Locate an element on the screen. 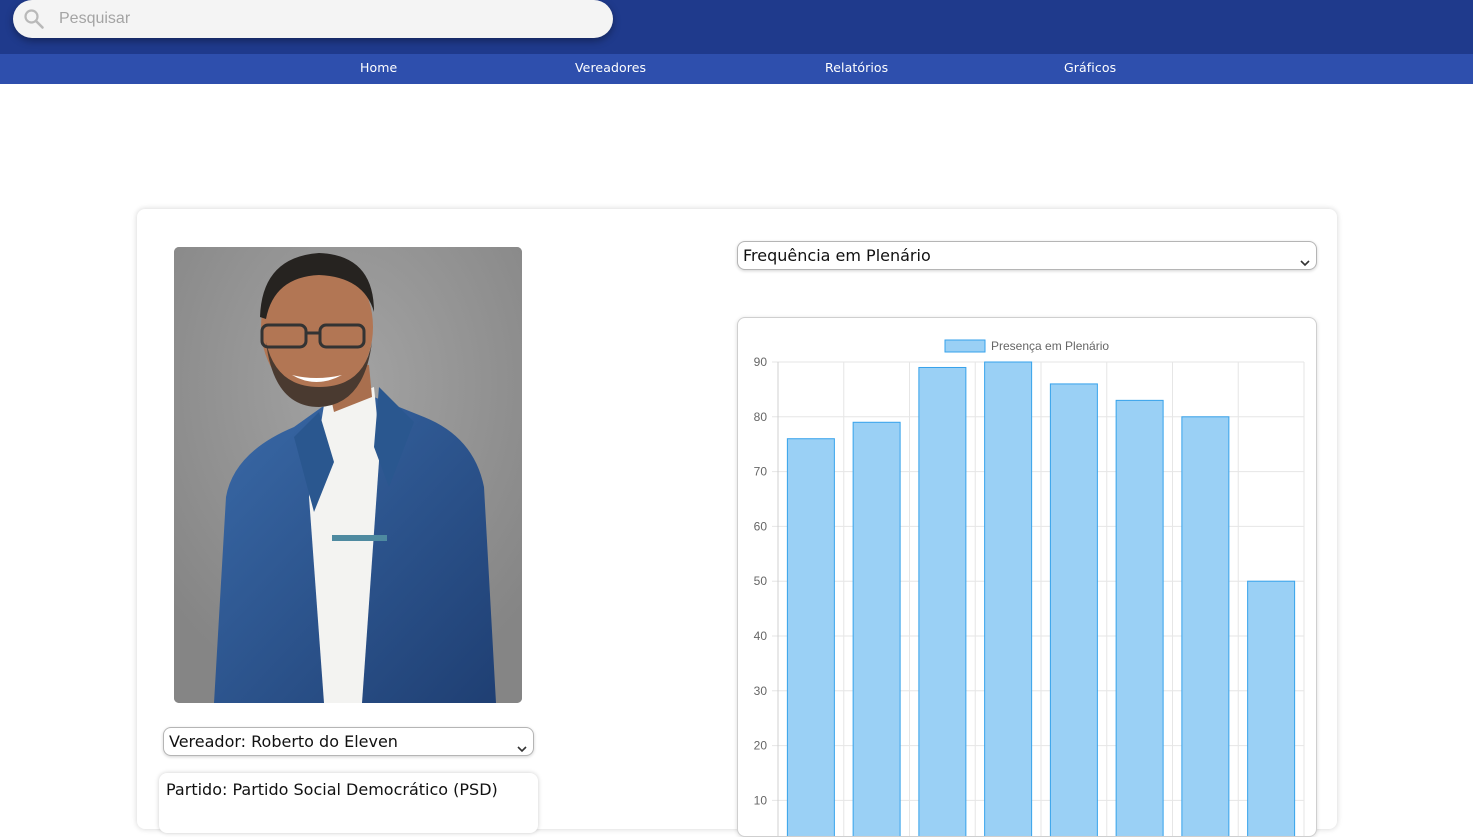  search-bar is located at coordinates (313, 19).